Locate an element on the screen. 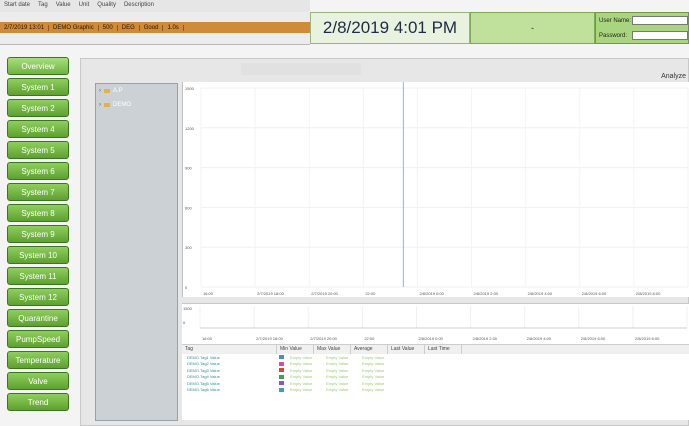  nav-button-overview: Overview is located at coordinates (38, 66).